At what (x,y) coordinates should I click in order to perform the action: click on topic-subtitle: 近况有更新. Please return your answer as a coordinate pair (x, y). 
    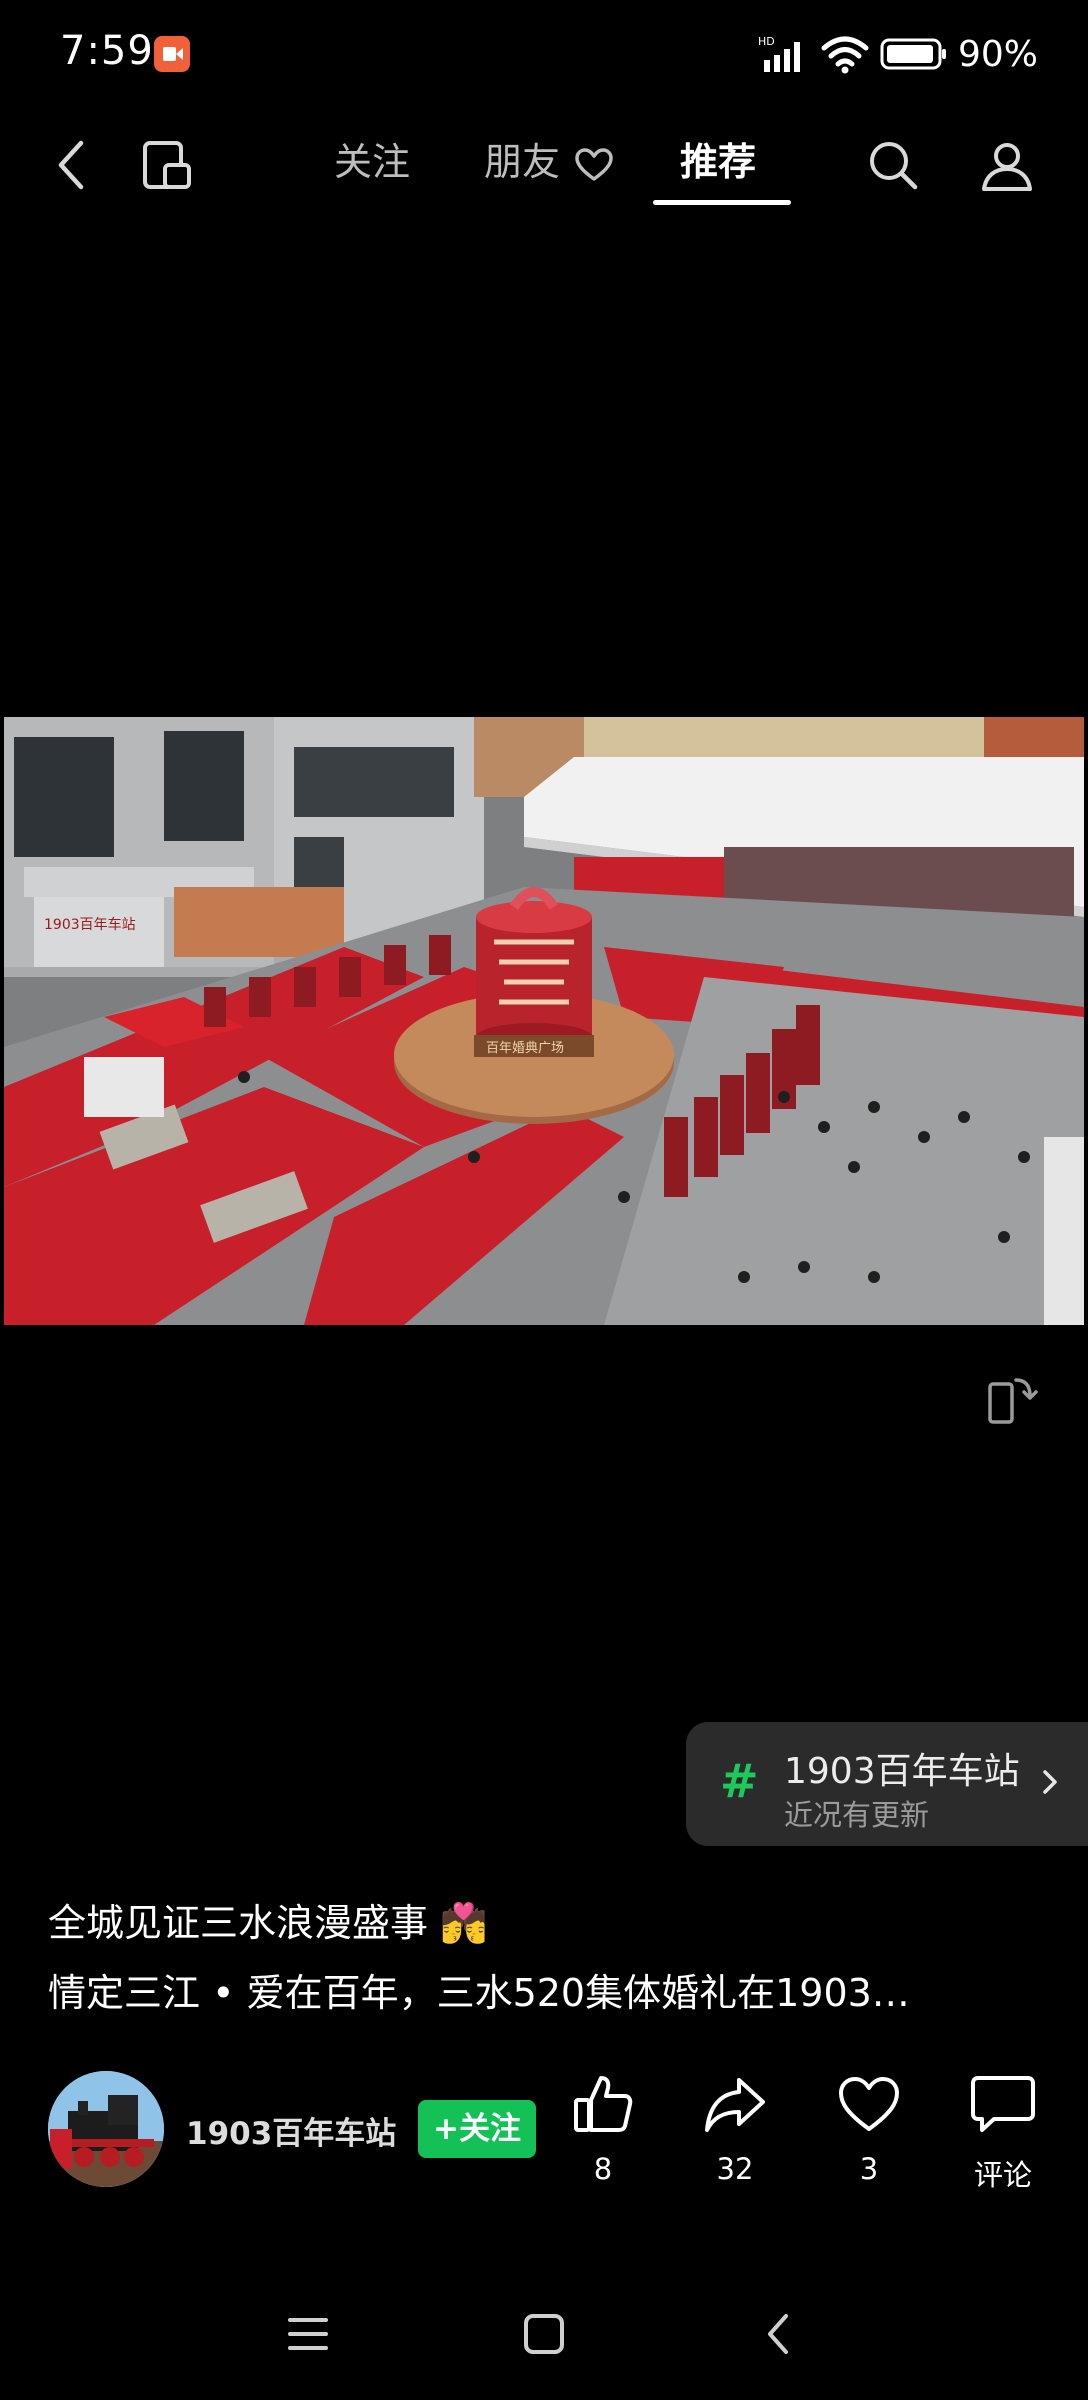
    Looking at the image, I should click on (857, 1815).